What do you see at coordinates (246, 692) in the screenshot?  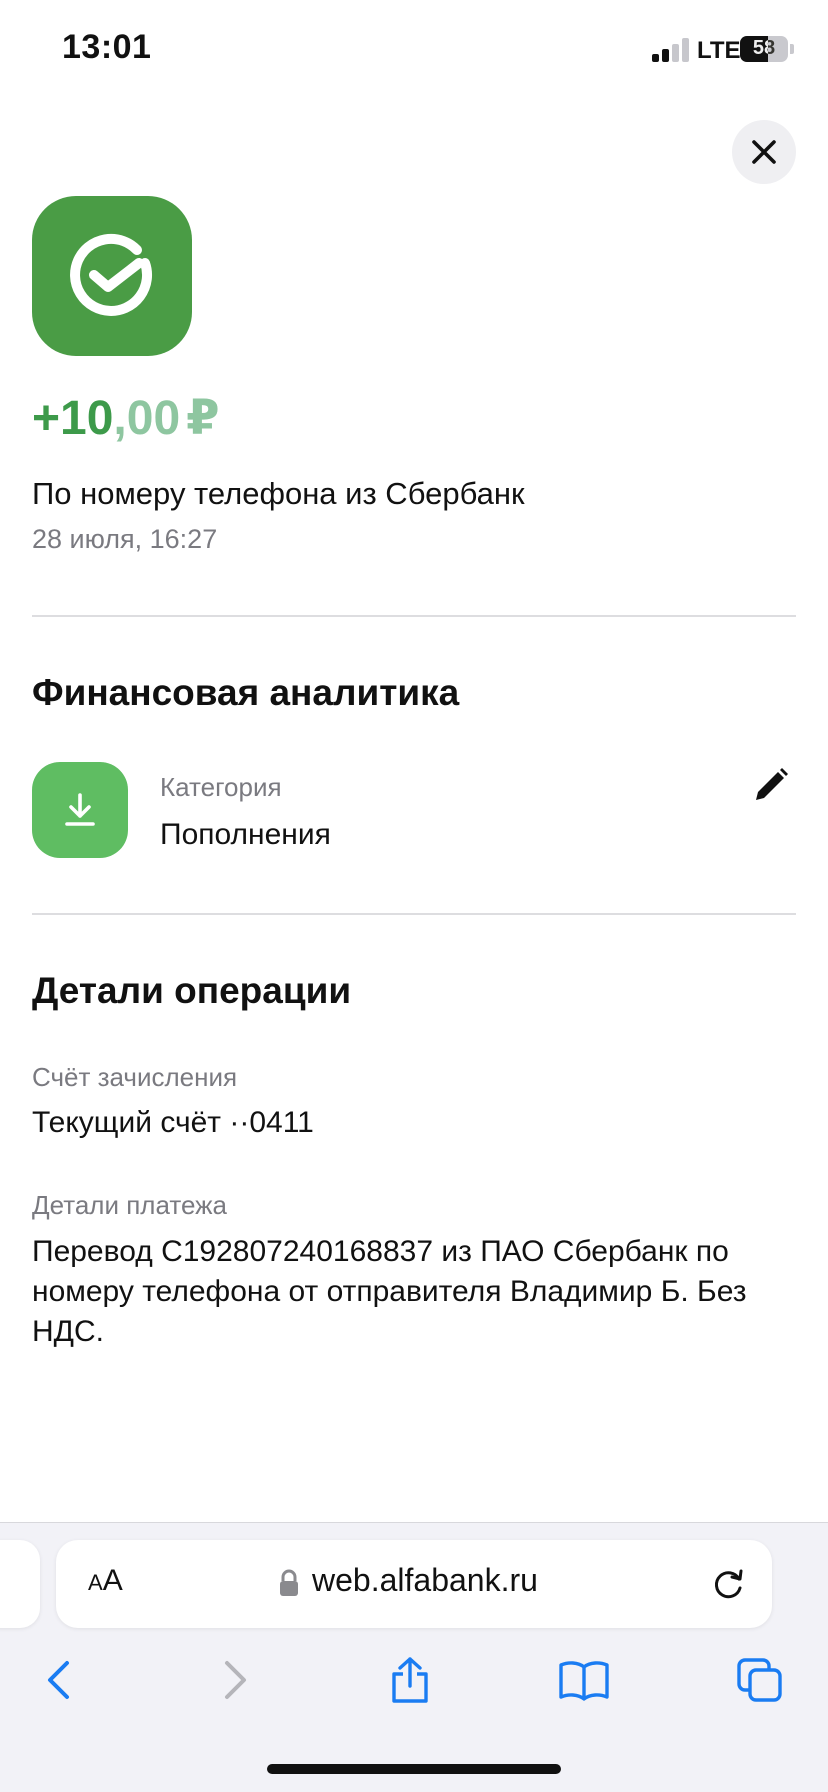 I see `analytics-title: Финансовая аналитика` at bounding box center [246, 692].